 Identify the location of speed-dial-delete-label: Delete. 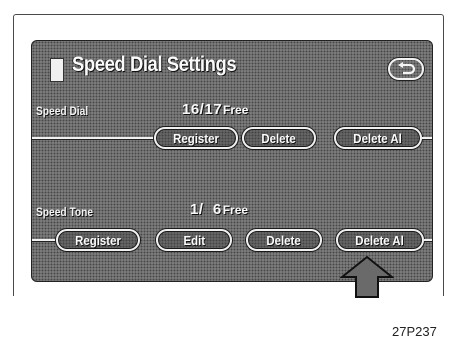
(279, 138).